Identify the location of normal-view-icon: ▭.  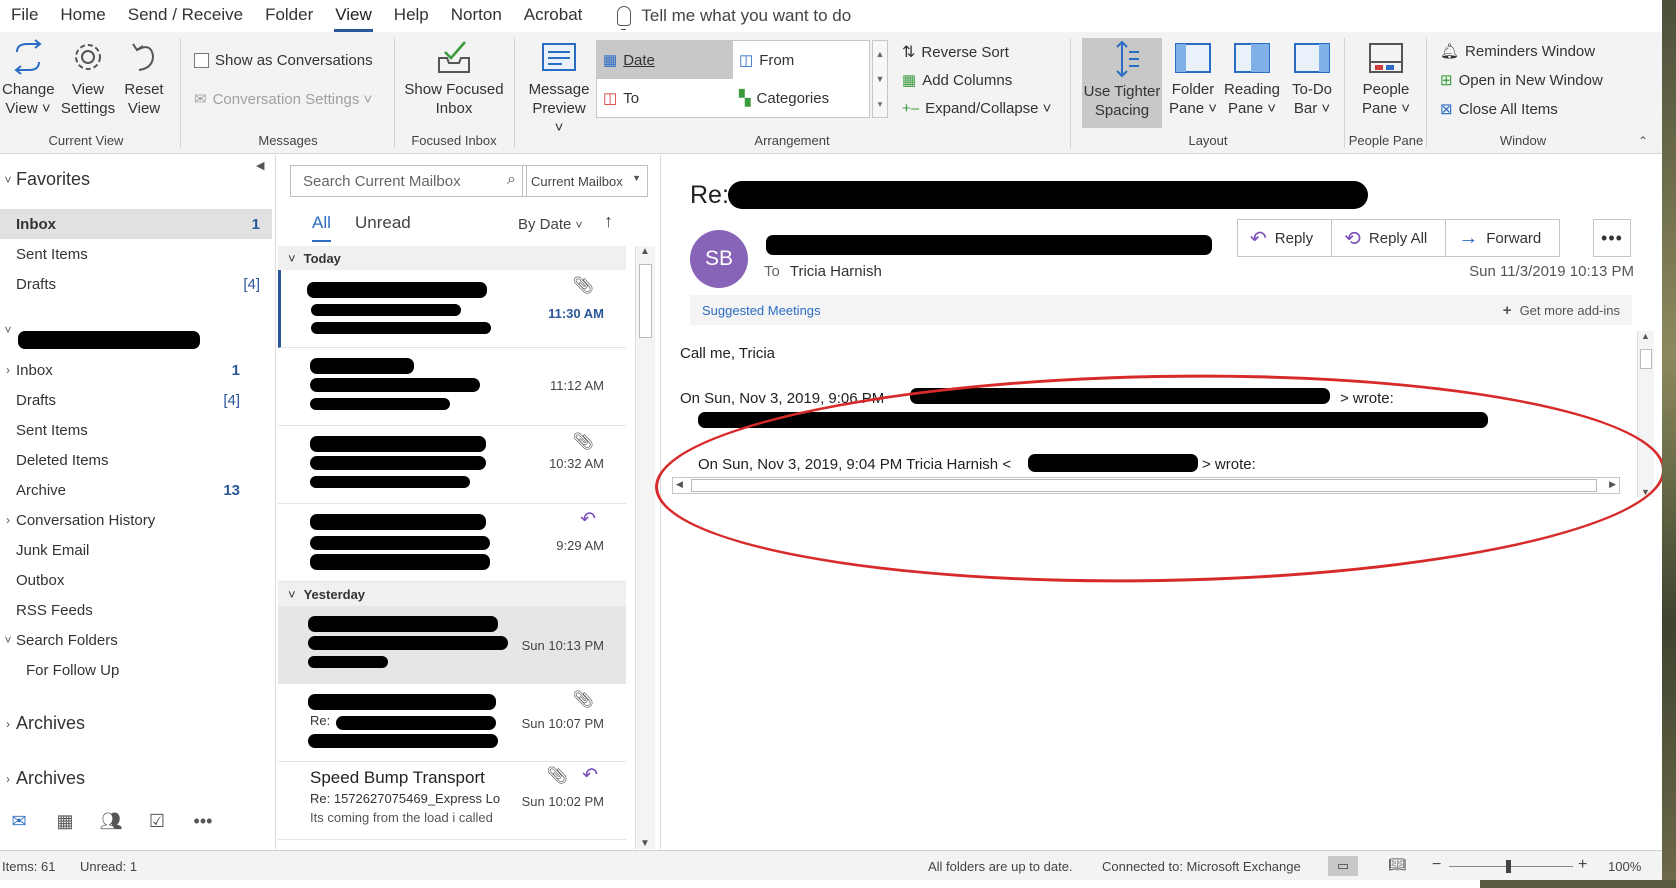
(1343, 866).